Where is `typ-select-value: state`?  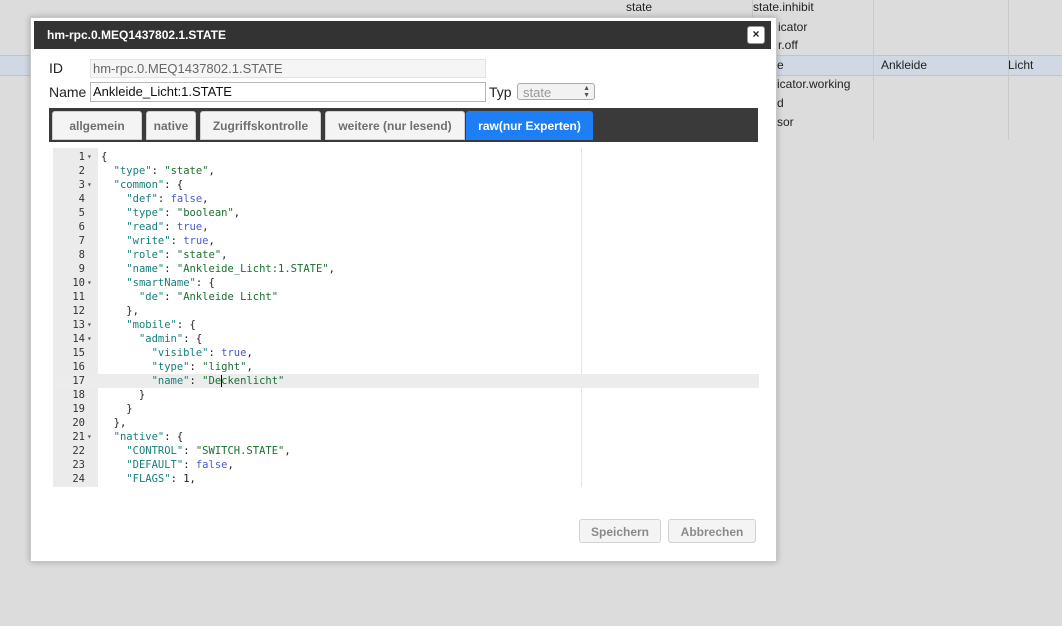 typ-select-value: state is located at coordinates (537, 92).